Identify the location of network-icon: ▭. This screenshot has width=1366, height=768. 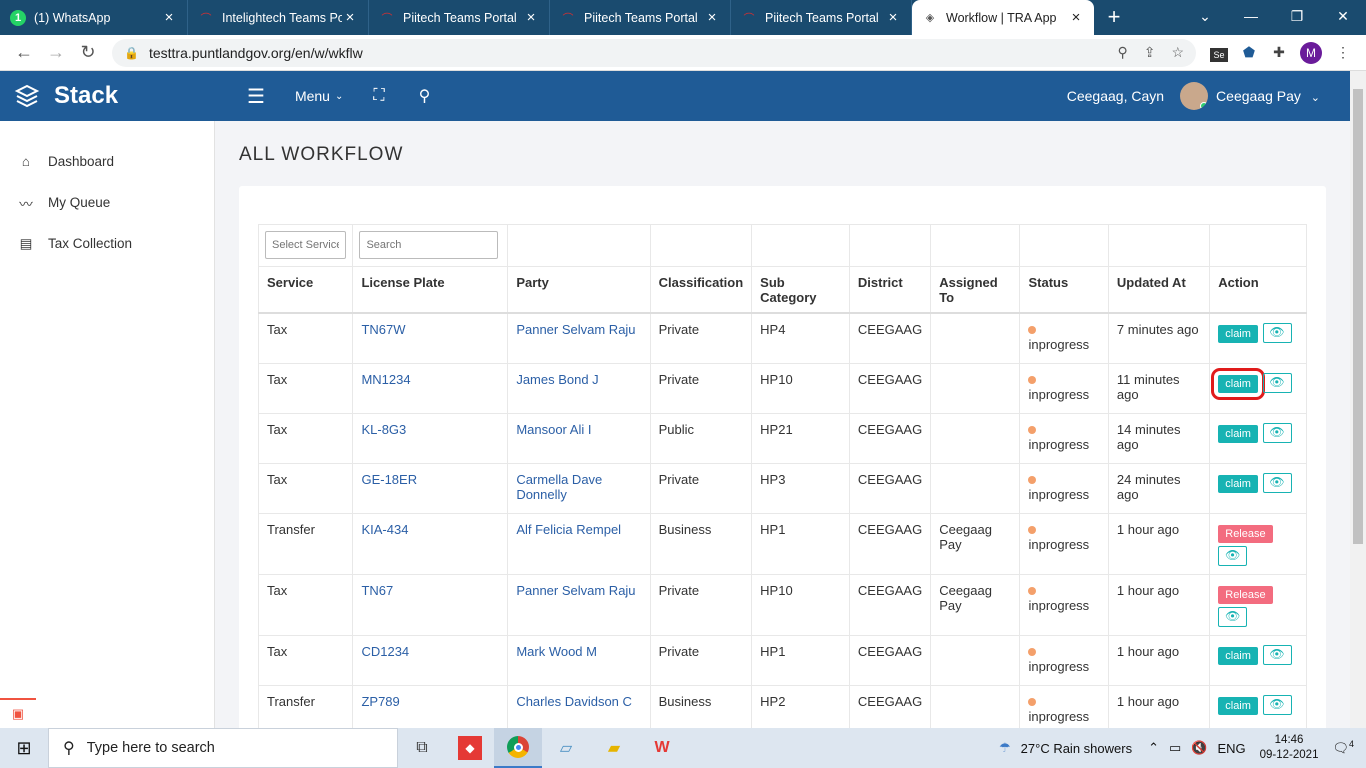
(1175, 748).